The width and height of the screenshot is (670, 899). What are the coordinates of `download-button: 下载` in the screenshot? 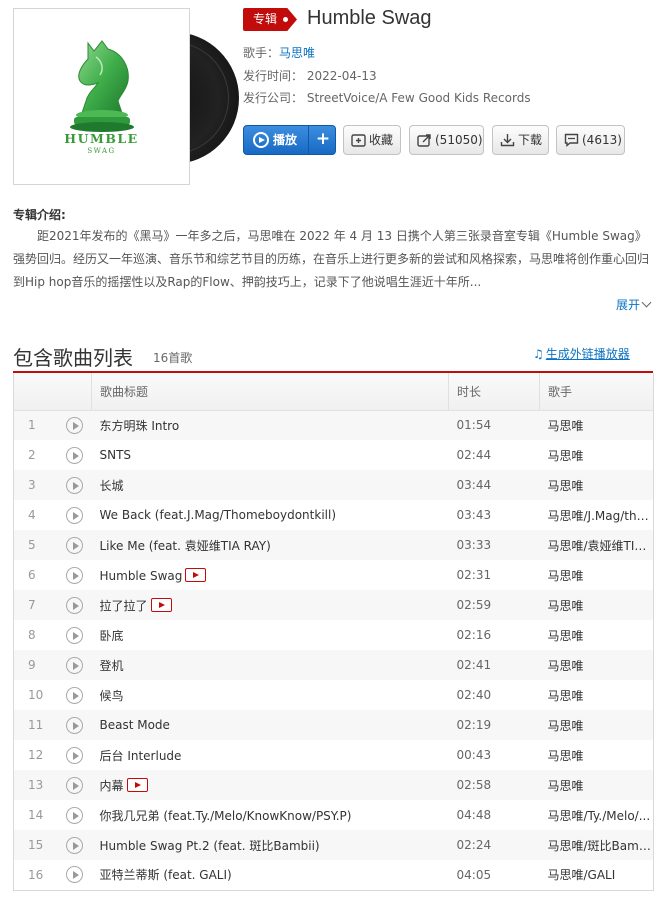 It's located at (520, 140).